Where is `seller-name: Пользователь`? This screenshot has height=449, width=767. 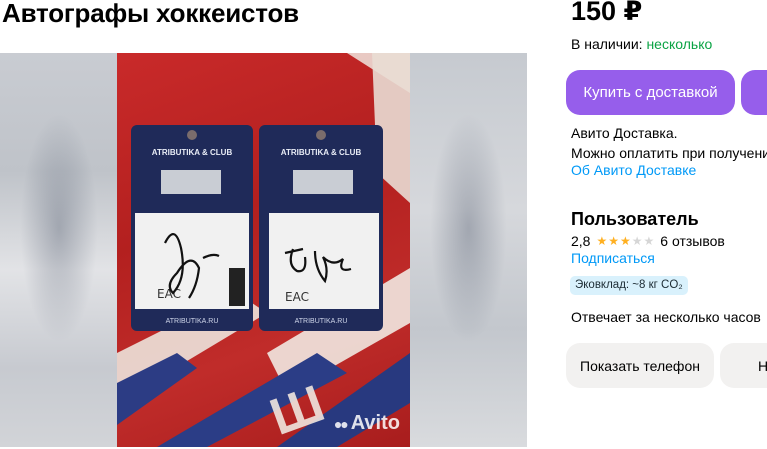 seller-name: Пользователь is located at coordinates (635, 219).